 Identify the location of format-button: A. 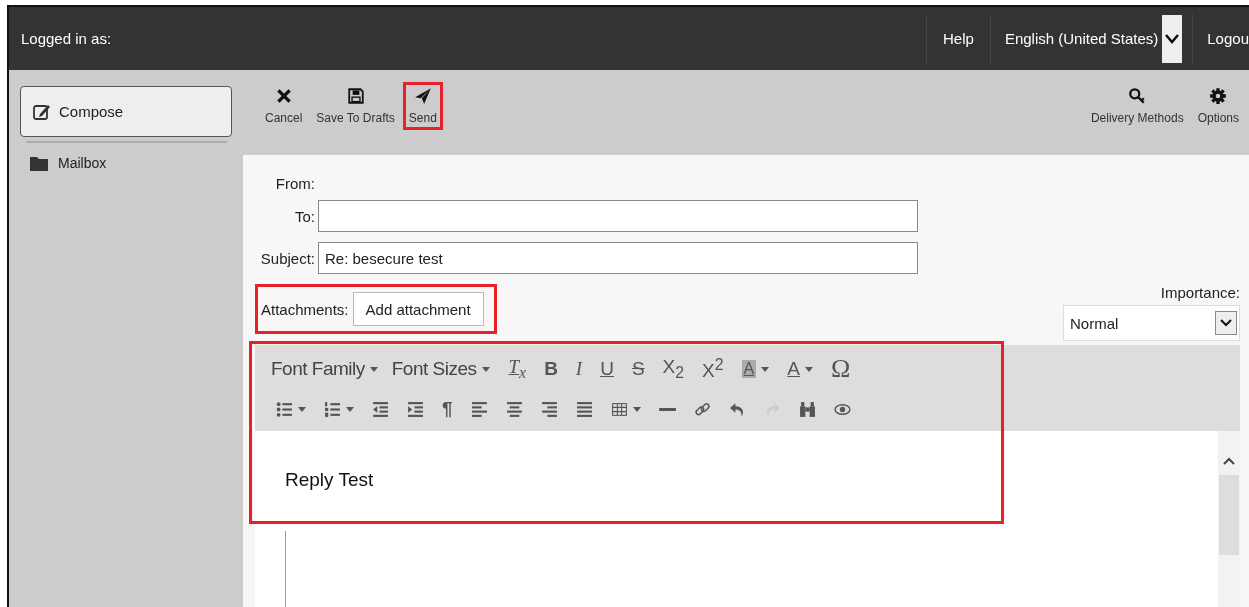
(800, 369).